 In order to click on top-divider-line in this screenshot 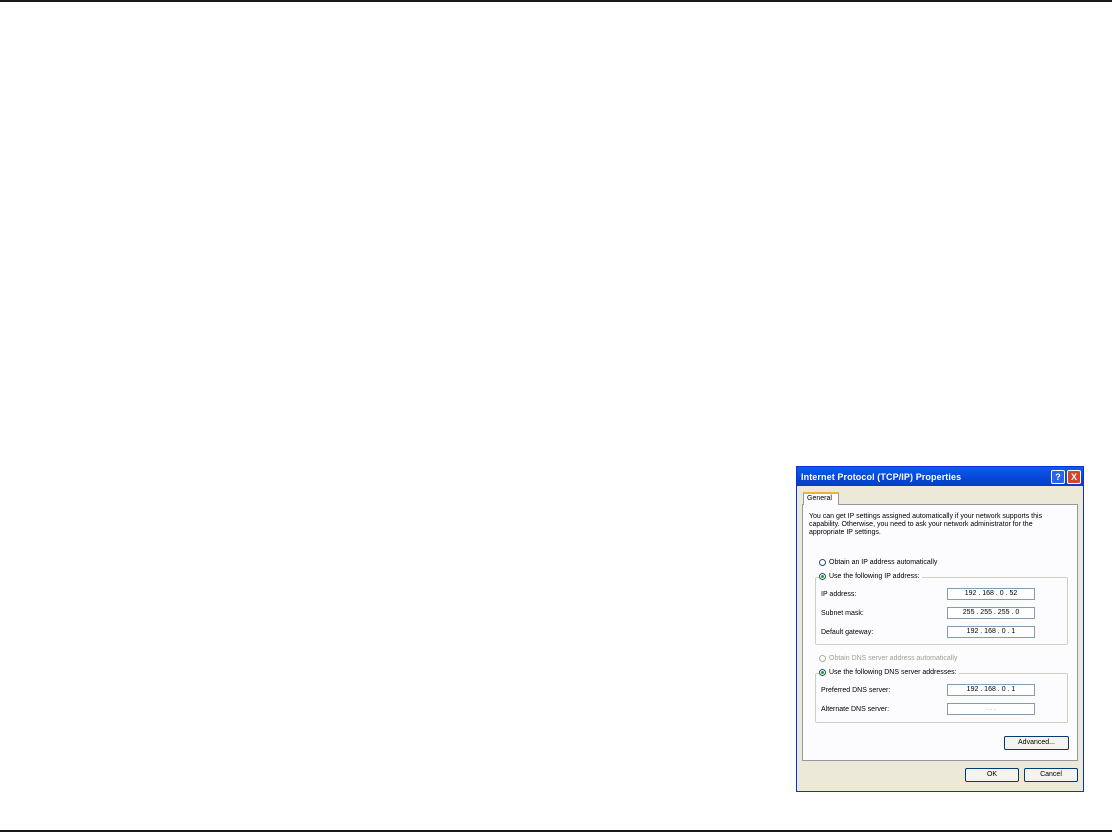, I will do `click(556, 1)`.